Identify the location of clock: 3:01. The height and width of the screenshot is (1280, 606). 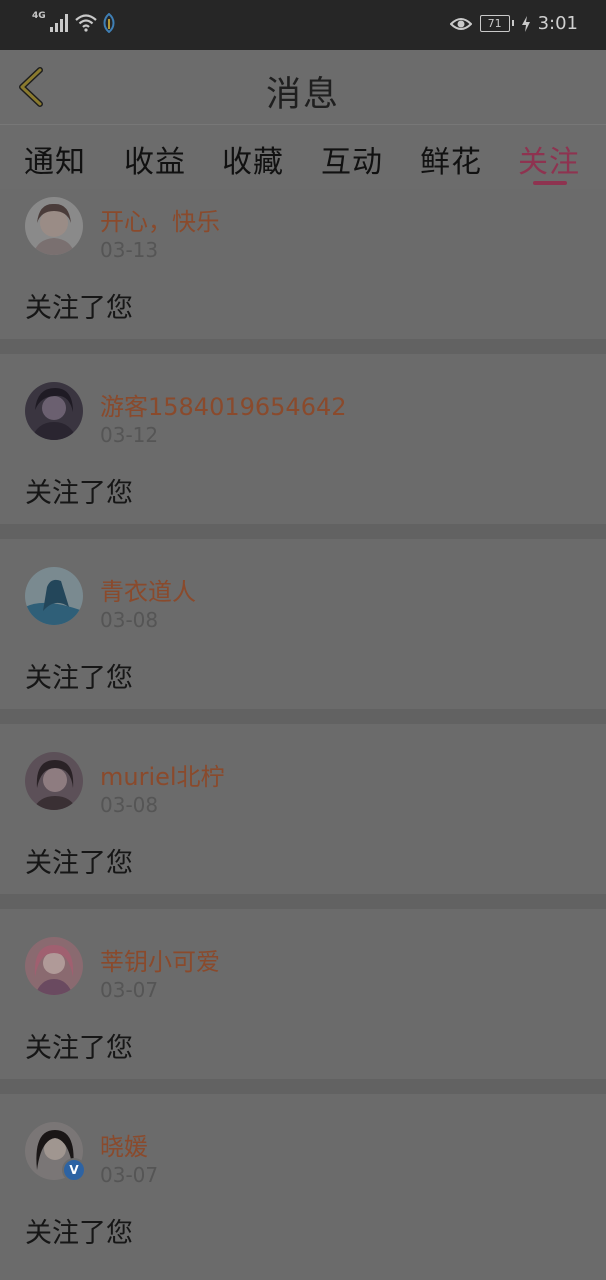
(557, 23).